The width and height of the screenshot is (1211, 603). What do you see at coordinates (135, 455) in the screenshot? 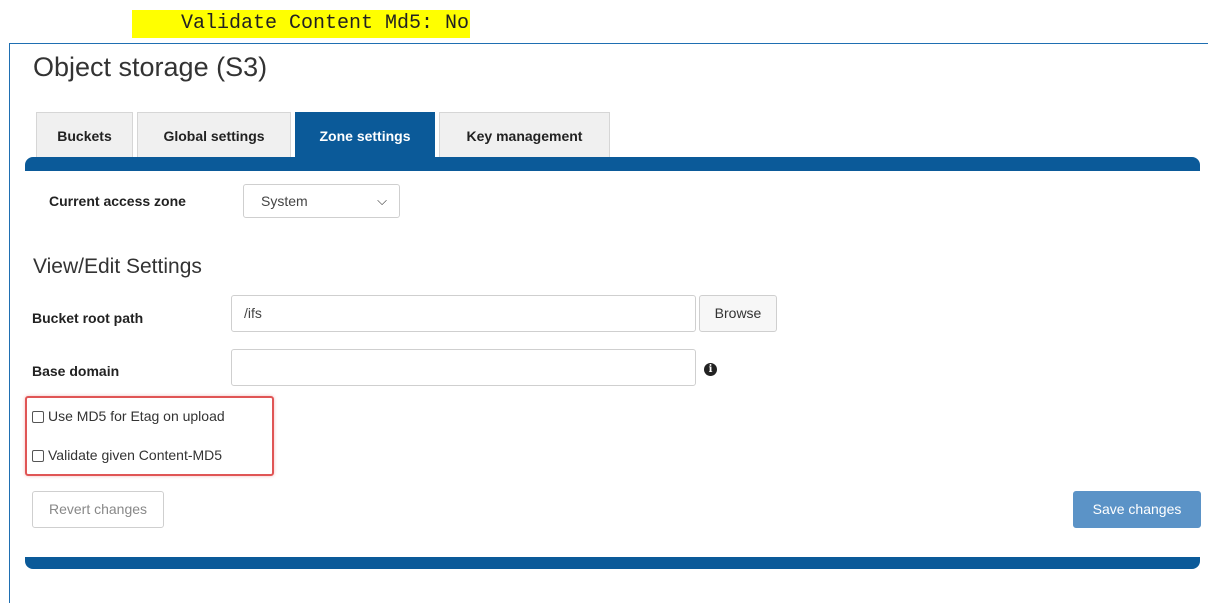
I see `validate-content-md5-label: Validate given Content-MD5` at bounding box center [135, 455].